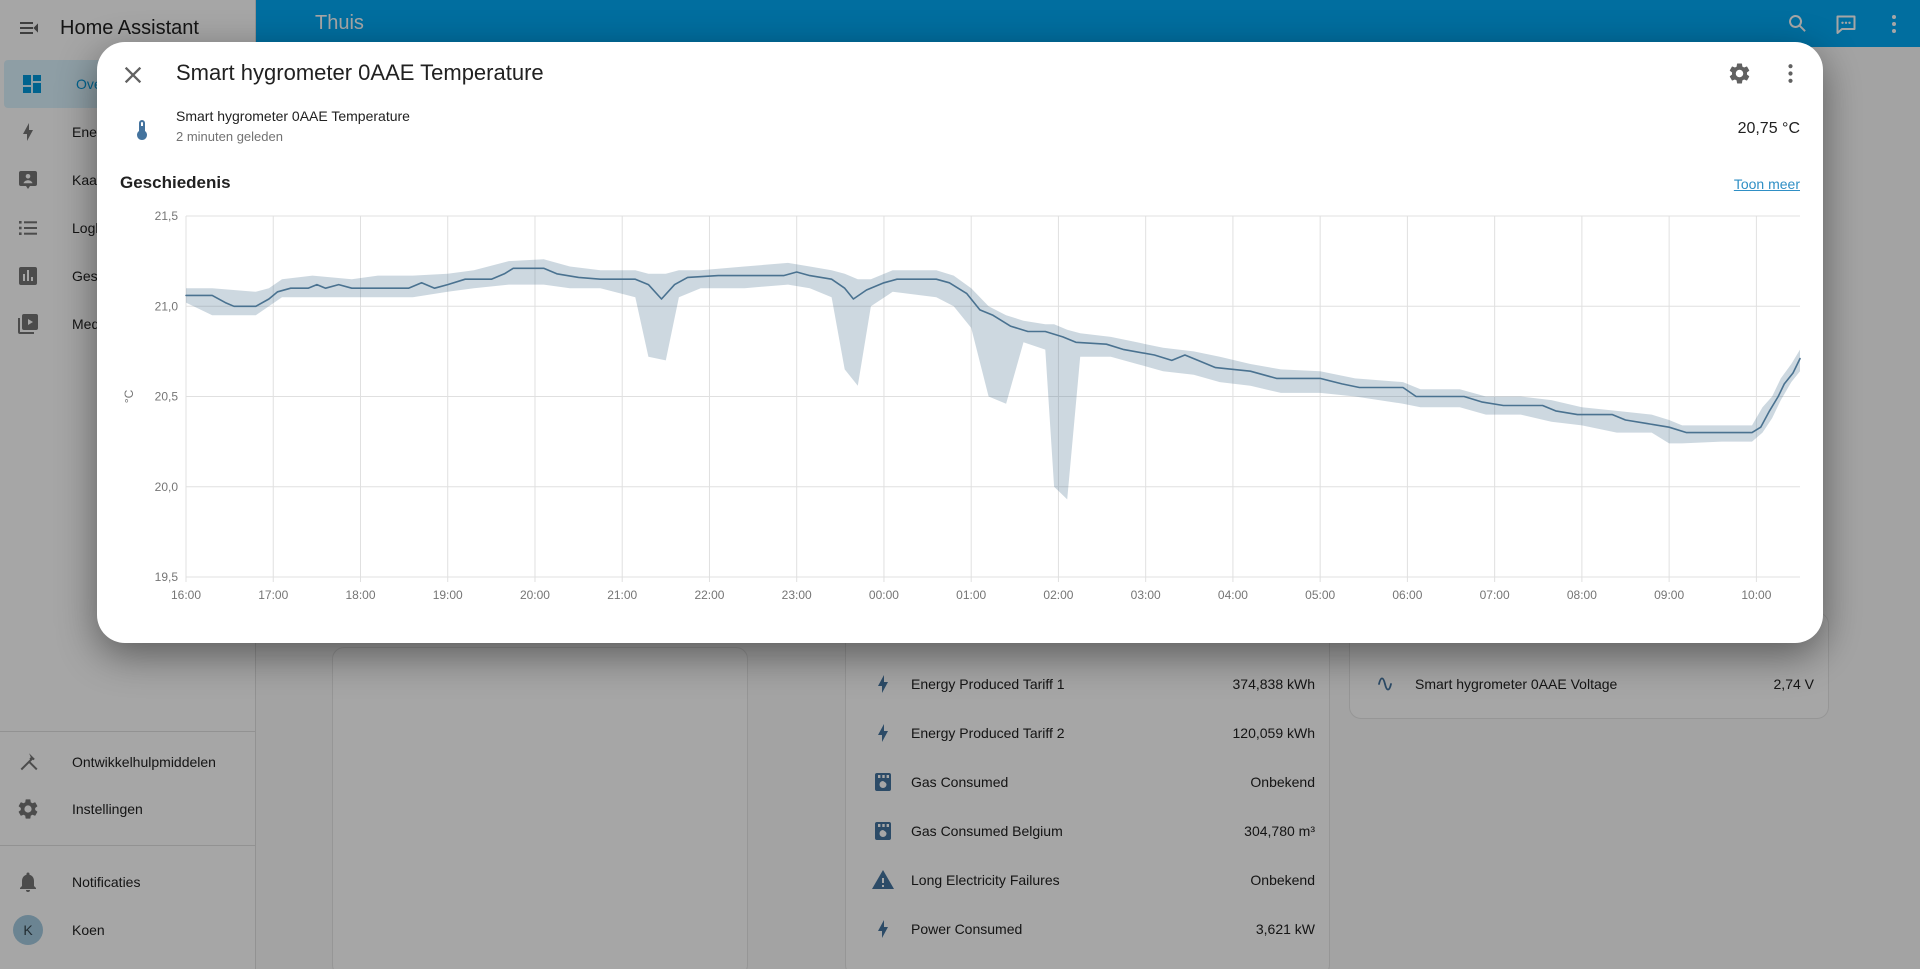 Image resolution: width=1920 pixels, height=969 pixels. Describe the element at coordinates (1767, 184) in the screenshot. I see `show-more-link: Toon meer` at that location.